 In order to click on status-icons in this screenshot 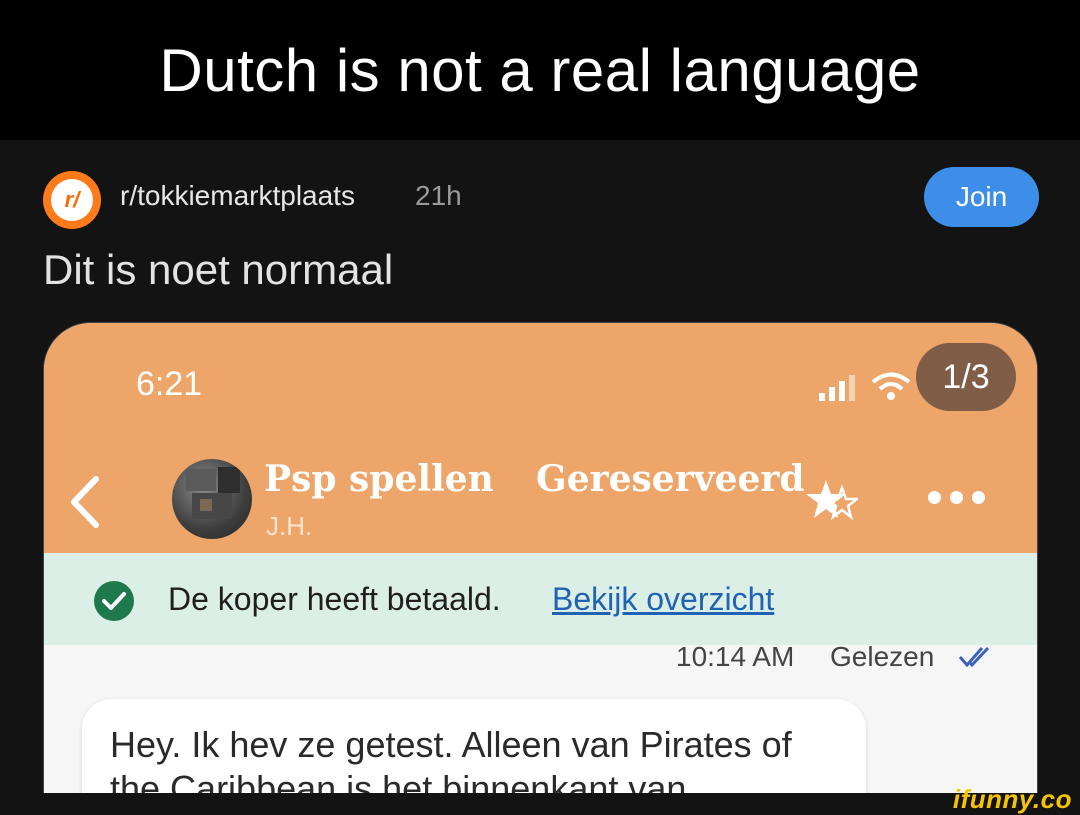, I will do `click(865, 386)`.